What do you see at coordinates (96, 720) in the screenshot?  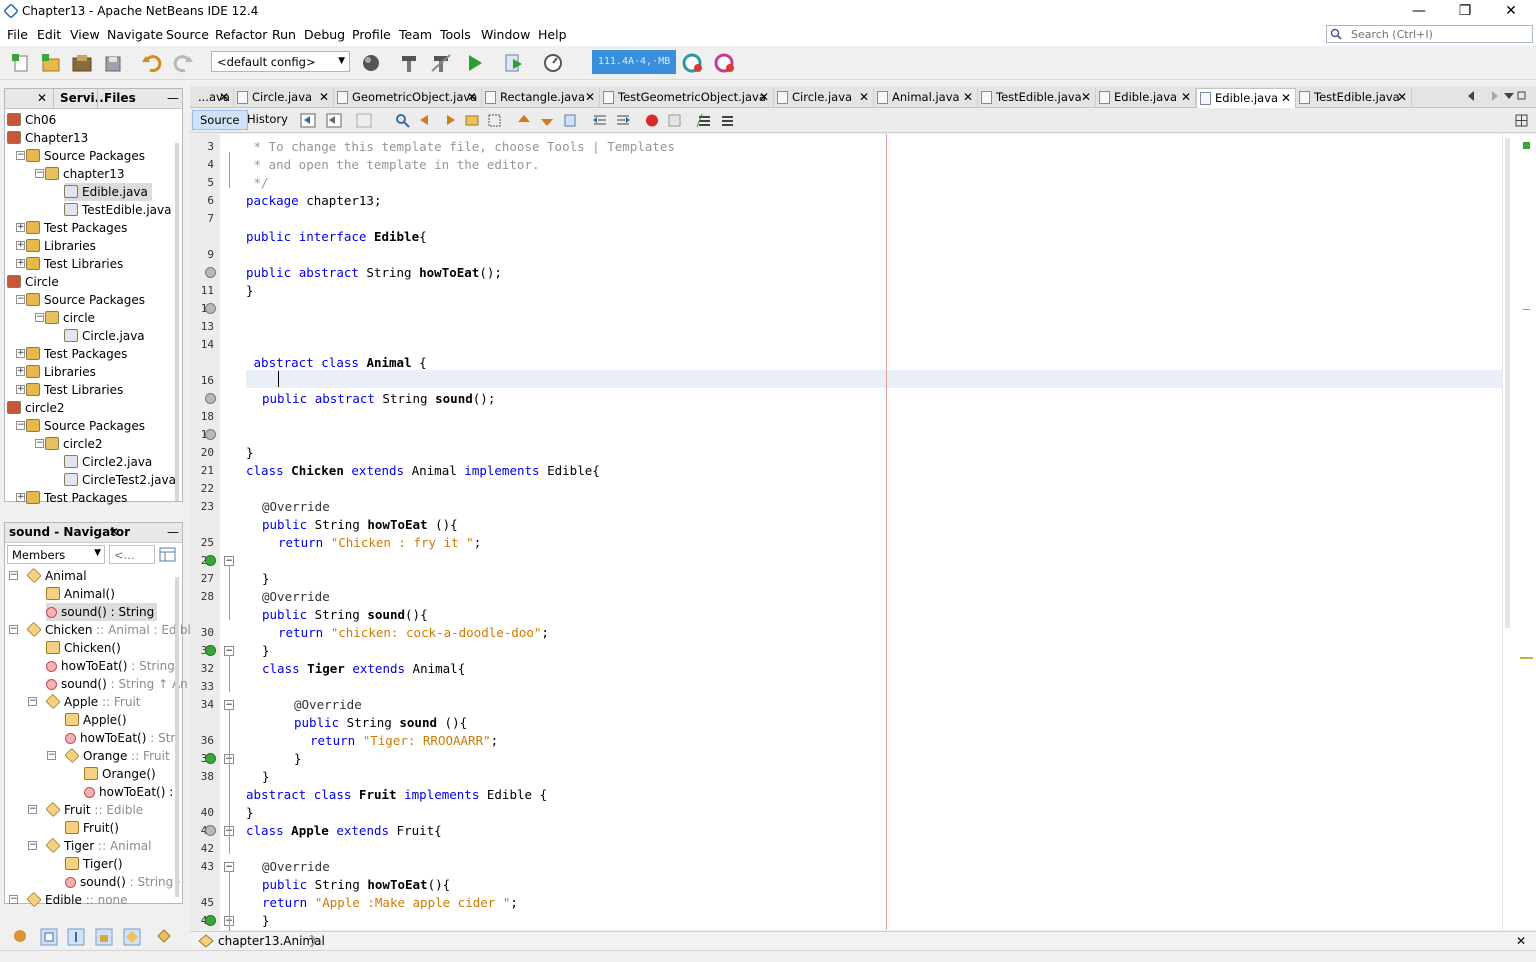 I see `navigator-item: Apple()` at bounding box center [96, 720].